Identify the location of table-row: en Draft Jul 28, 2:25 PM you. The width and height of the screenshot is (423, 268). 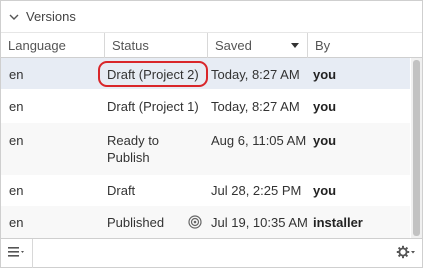
(205, 190).